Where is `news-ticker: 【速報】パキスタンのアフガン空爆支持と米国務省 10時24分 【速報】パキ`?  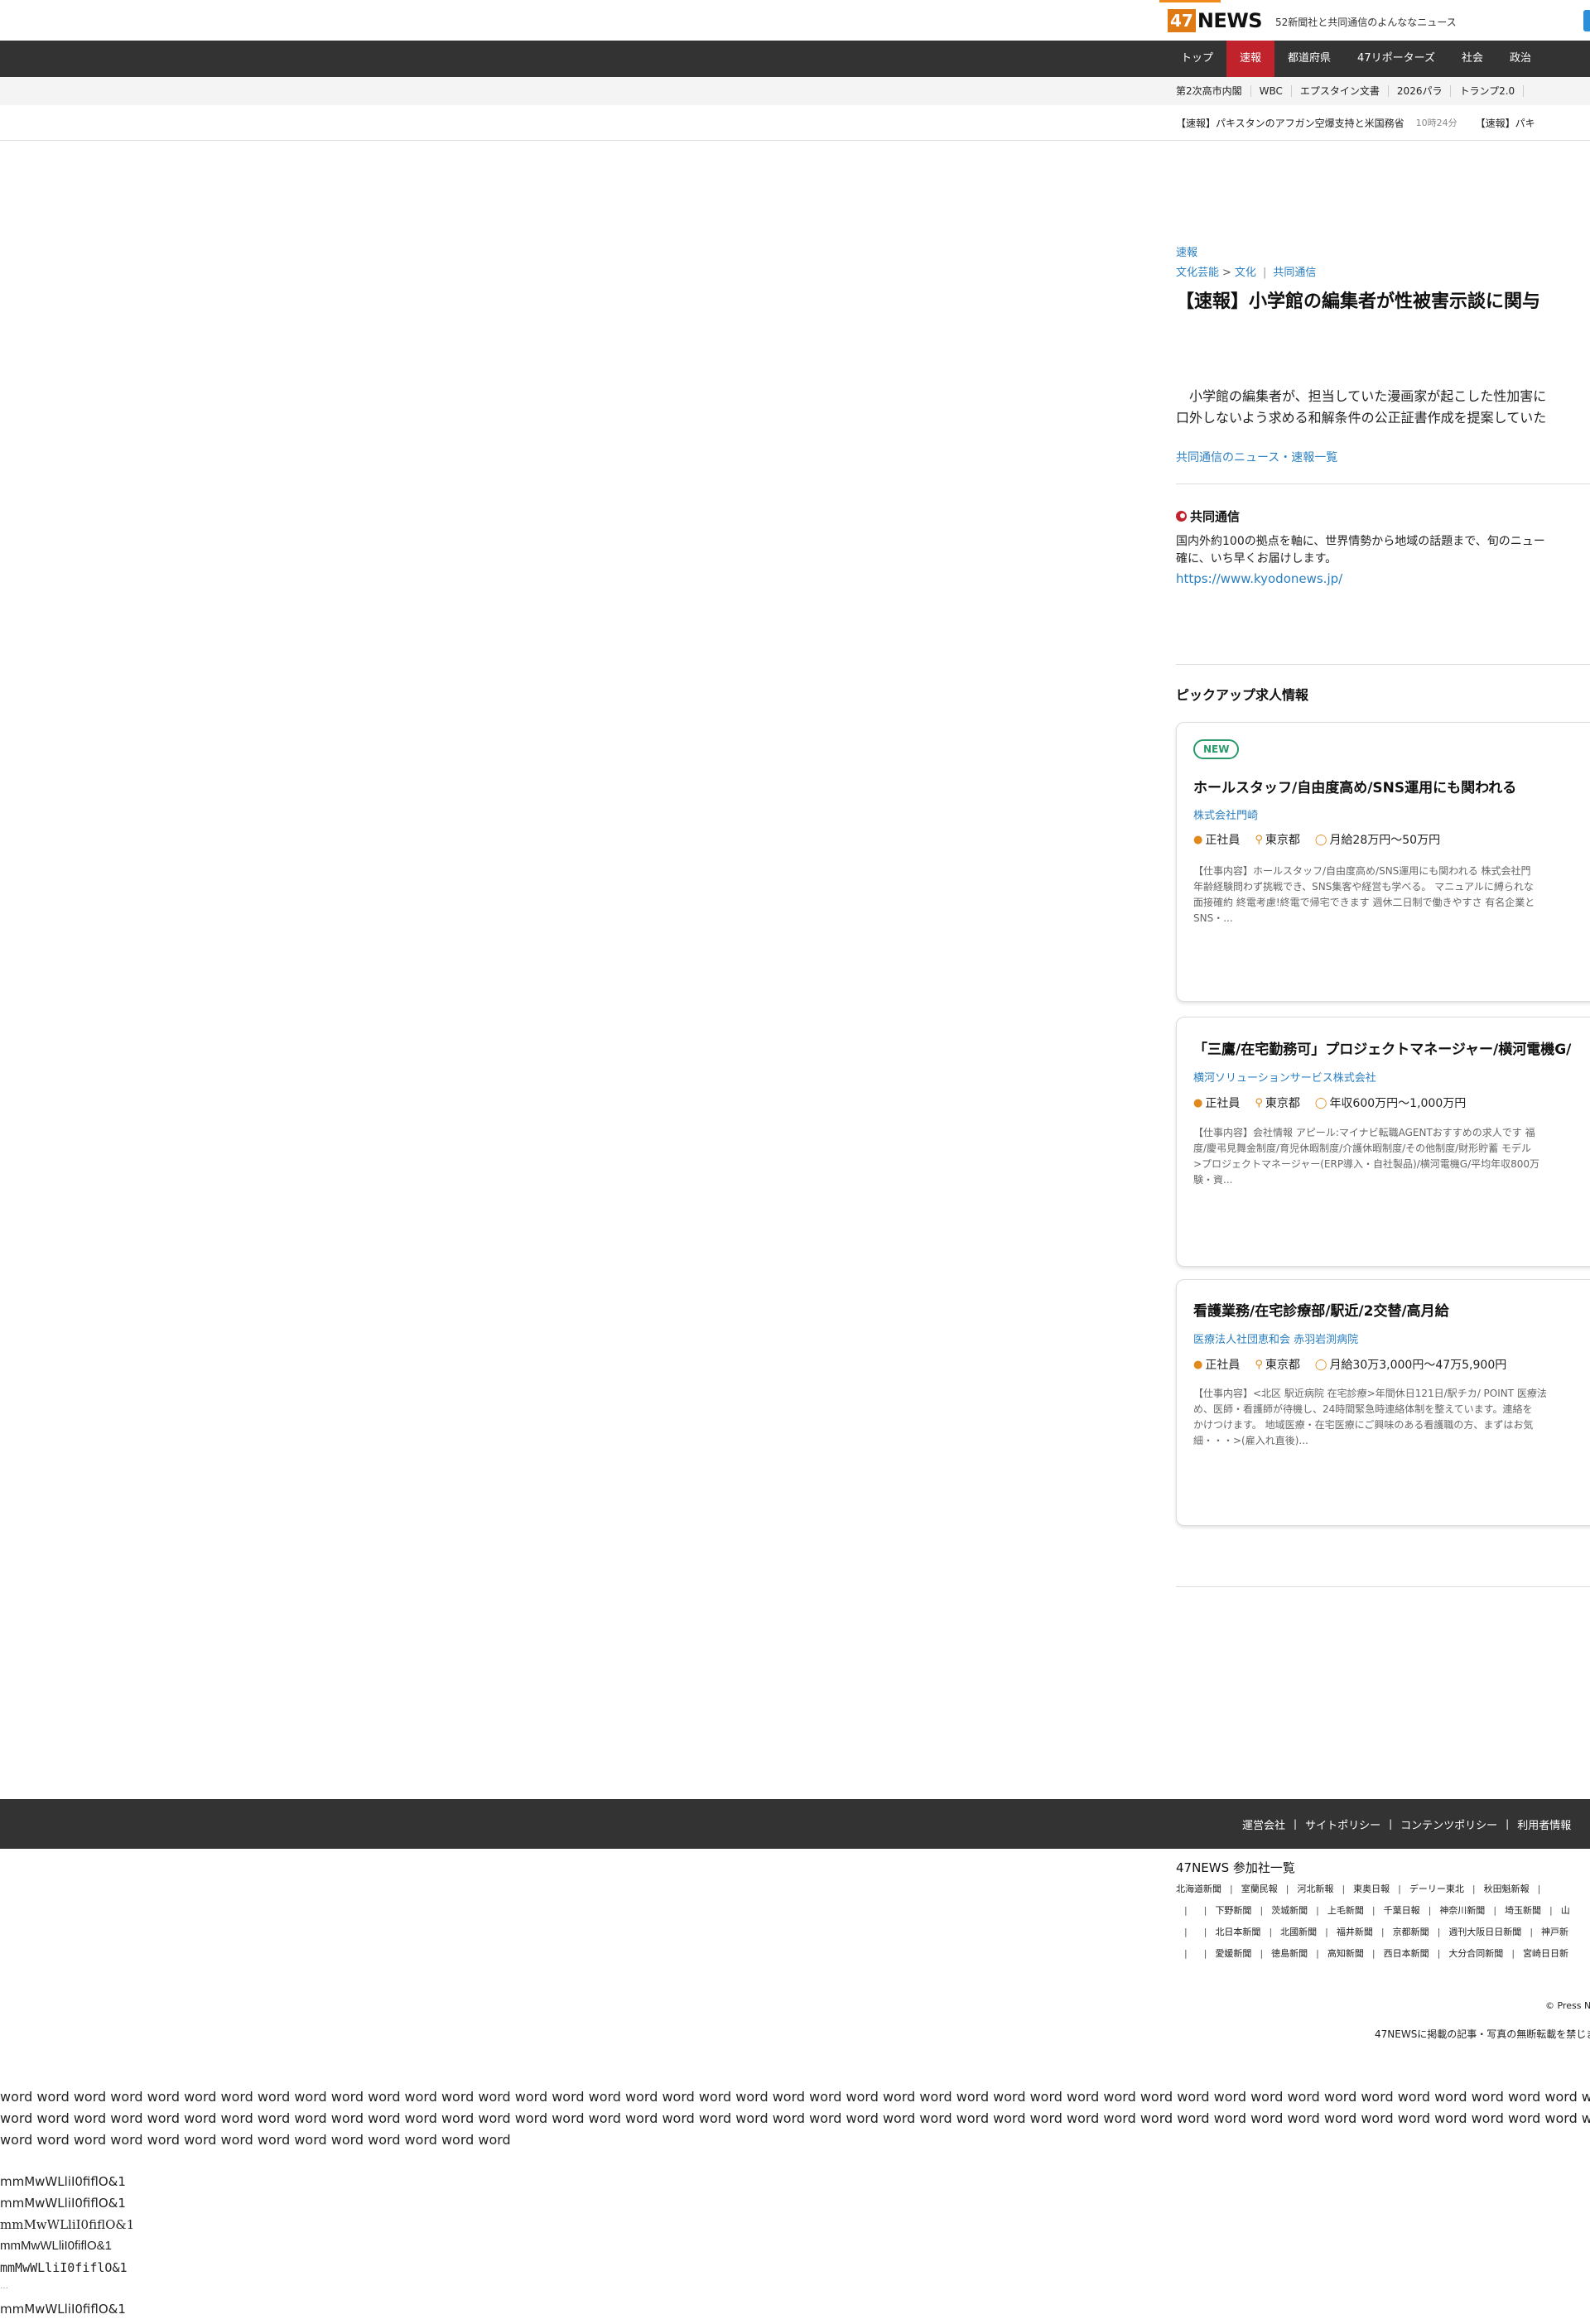 news-ticker: 【速報】パキスタンのアフガン空爆支持と米国務省 10時24分 【速報】パキ is located at coordinates (795, 123).